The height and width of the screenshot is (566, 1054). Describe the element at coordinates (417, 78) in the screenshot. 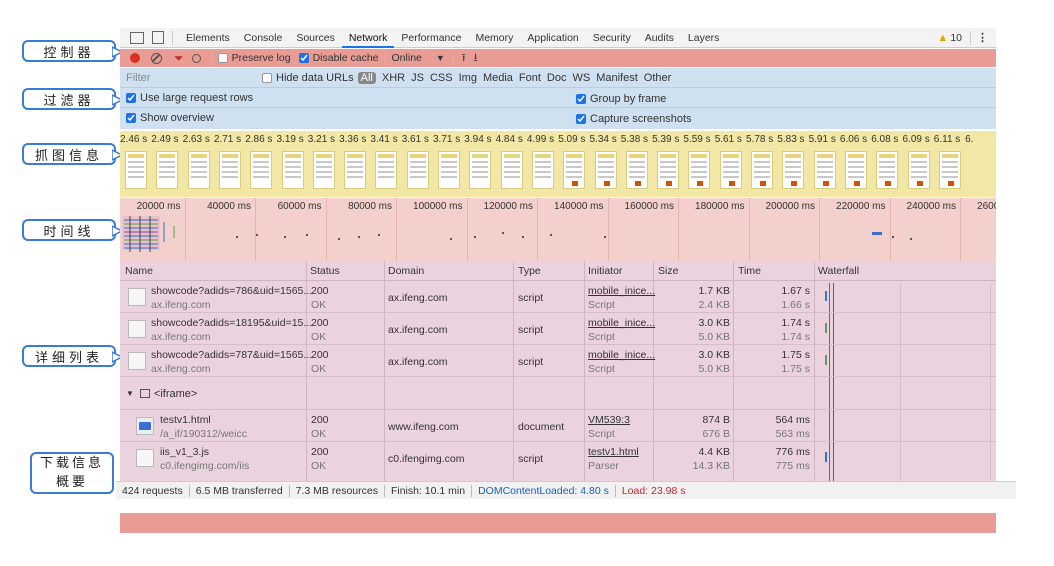

I see `type-filter-js: JS` at that location.